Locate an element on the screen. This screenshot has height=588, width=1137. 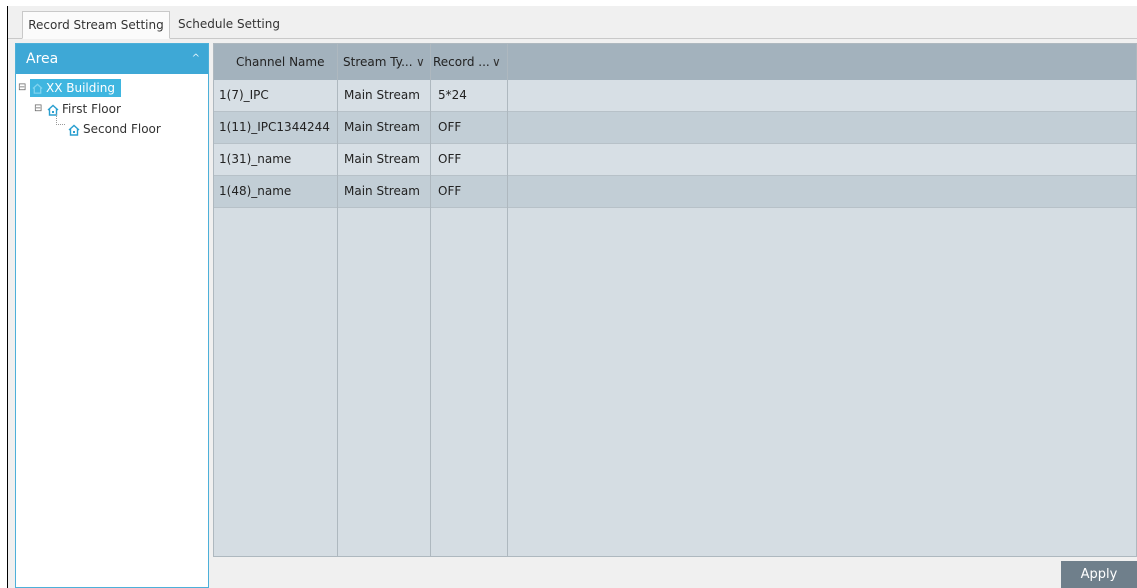
tree-item-label: XX Building is located at coordinates (80, 88).